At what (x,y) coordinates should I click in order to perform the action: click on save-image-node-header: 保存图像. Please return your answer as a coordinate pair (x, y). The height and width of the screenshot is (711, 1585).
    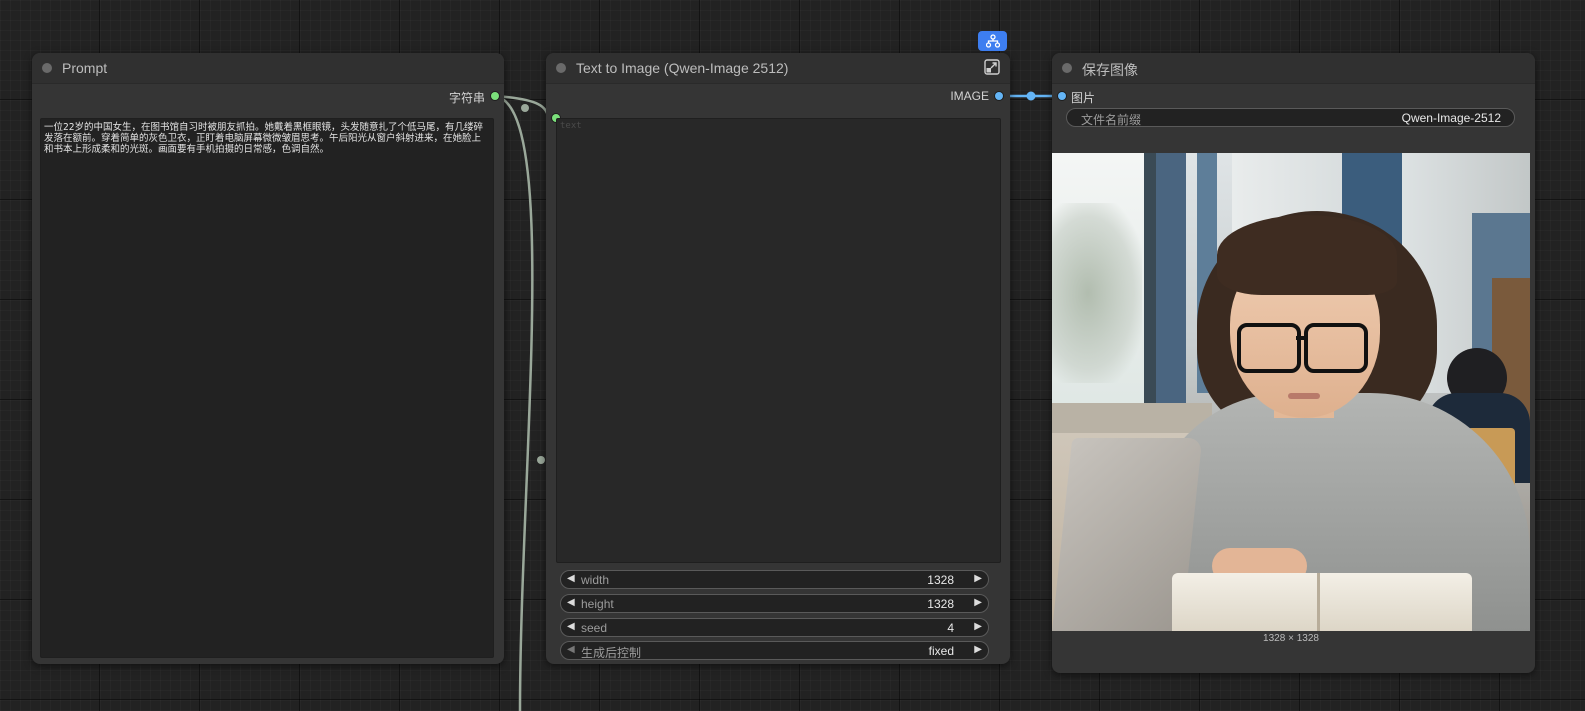
    Looking at the image, I should click on (1293, 68).